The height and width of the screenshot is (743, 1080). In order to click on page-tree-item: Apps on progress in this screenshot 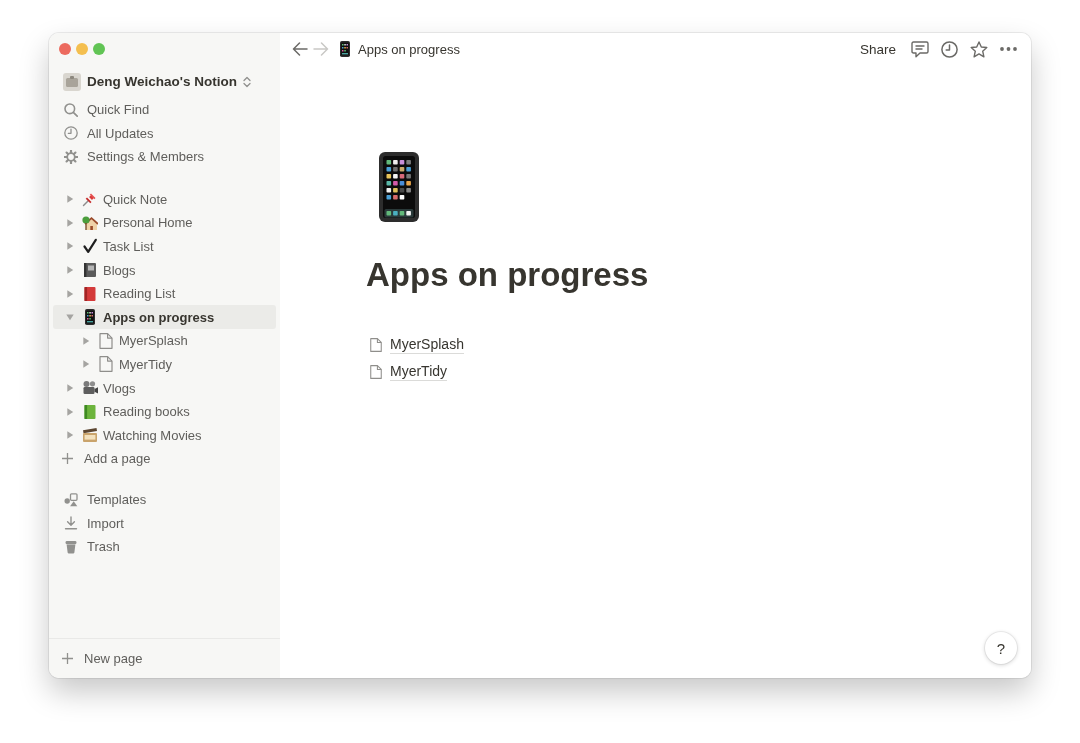, I will do `click(164, 317)`.